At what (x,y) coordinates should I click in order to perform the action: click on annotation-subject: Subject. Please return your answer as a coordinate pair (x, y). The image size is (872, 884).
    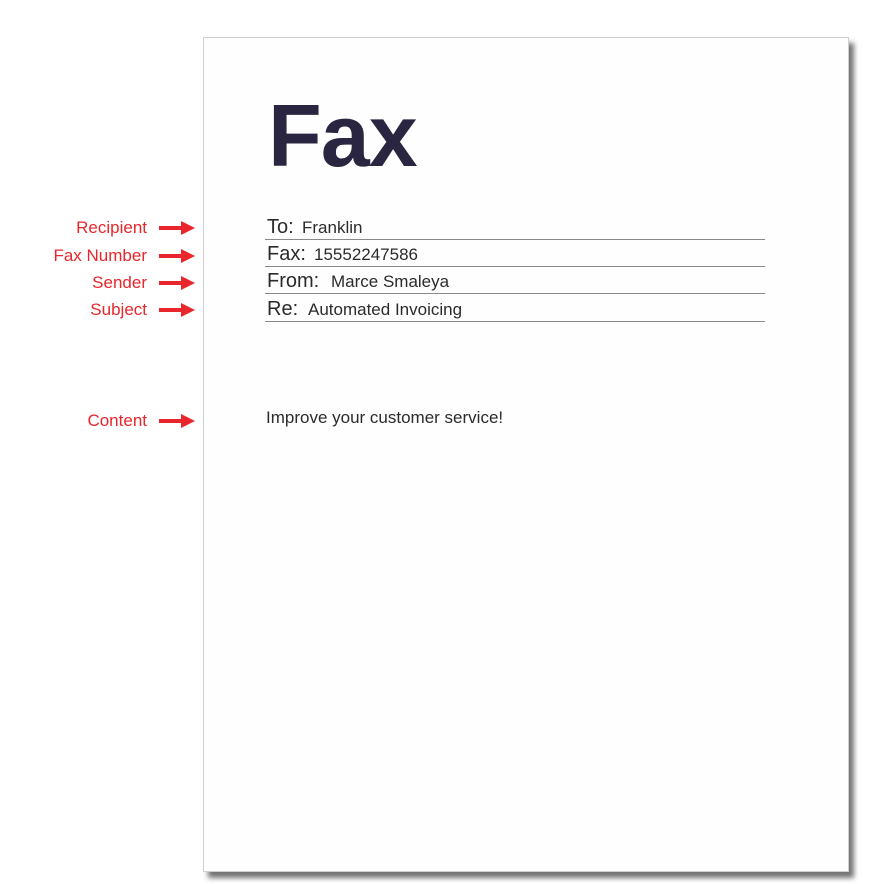
    Looking at the image, I should click on (97, 310).